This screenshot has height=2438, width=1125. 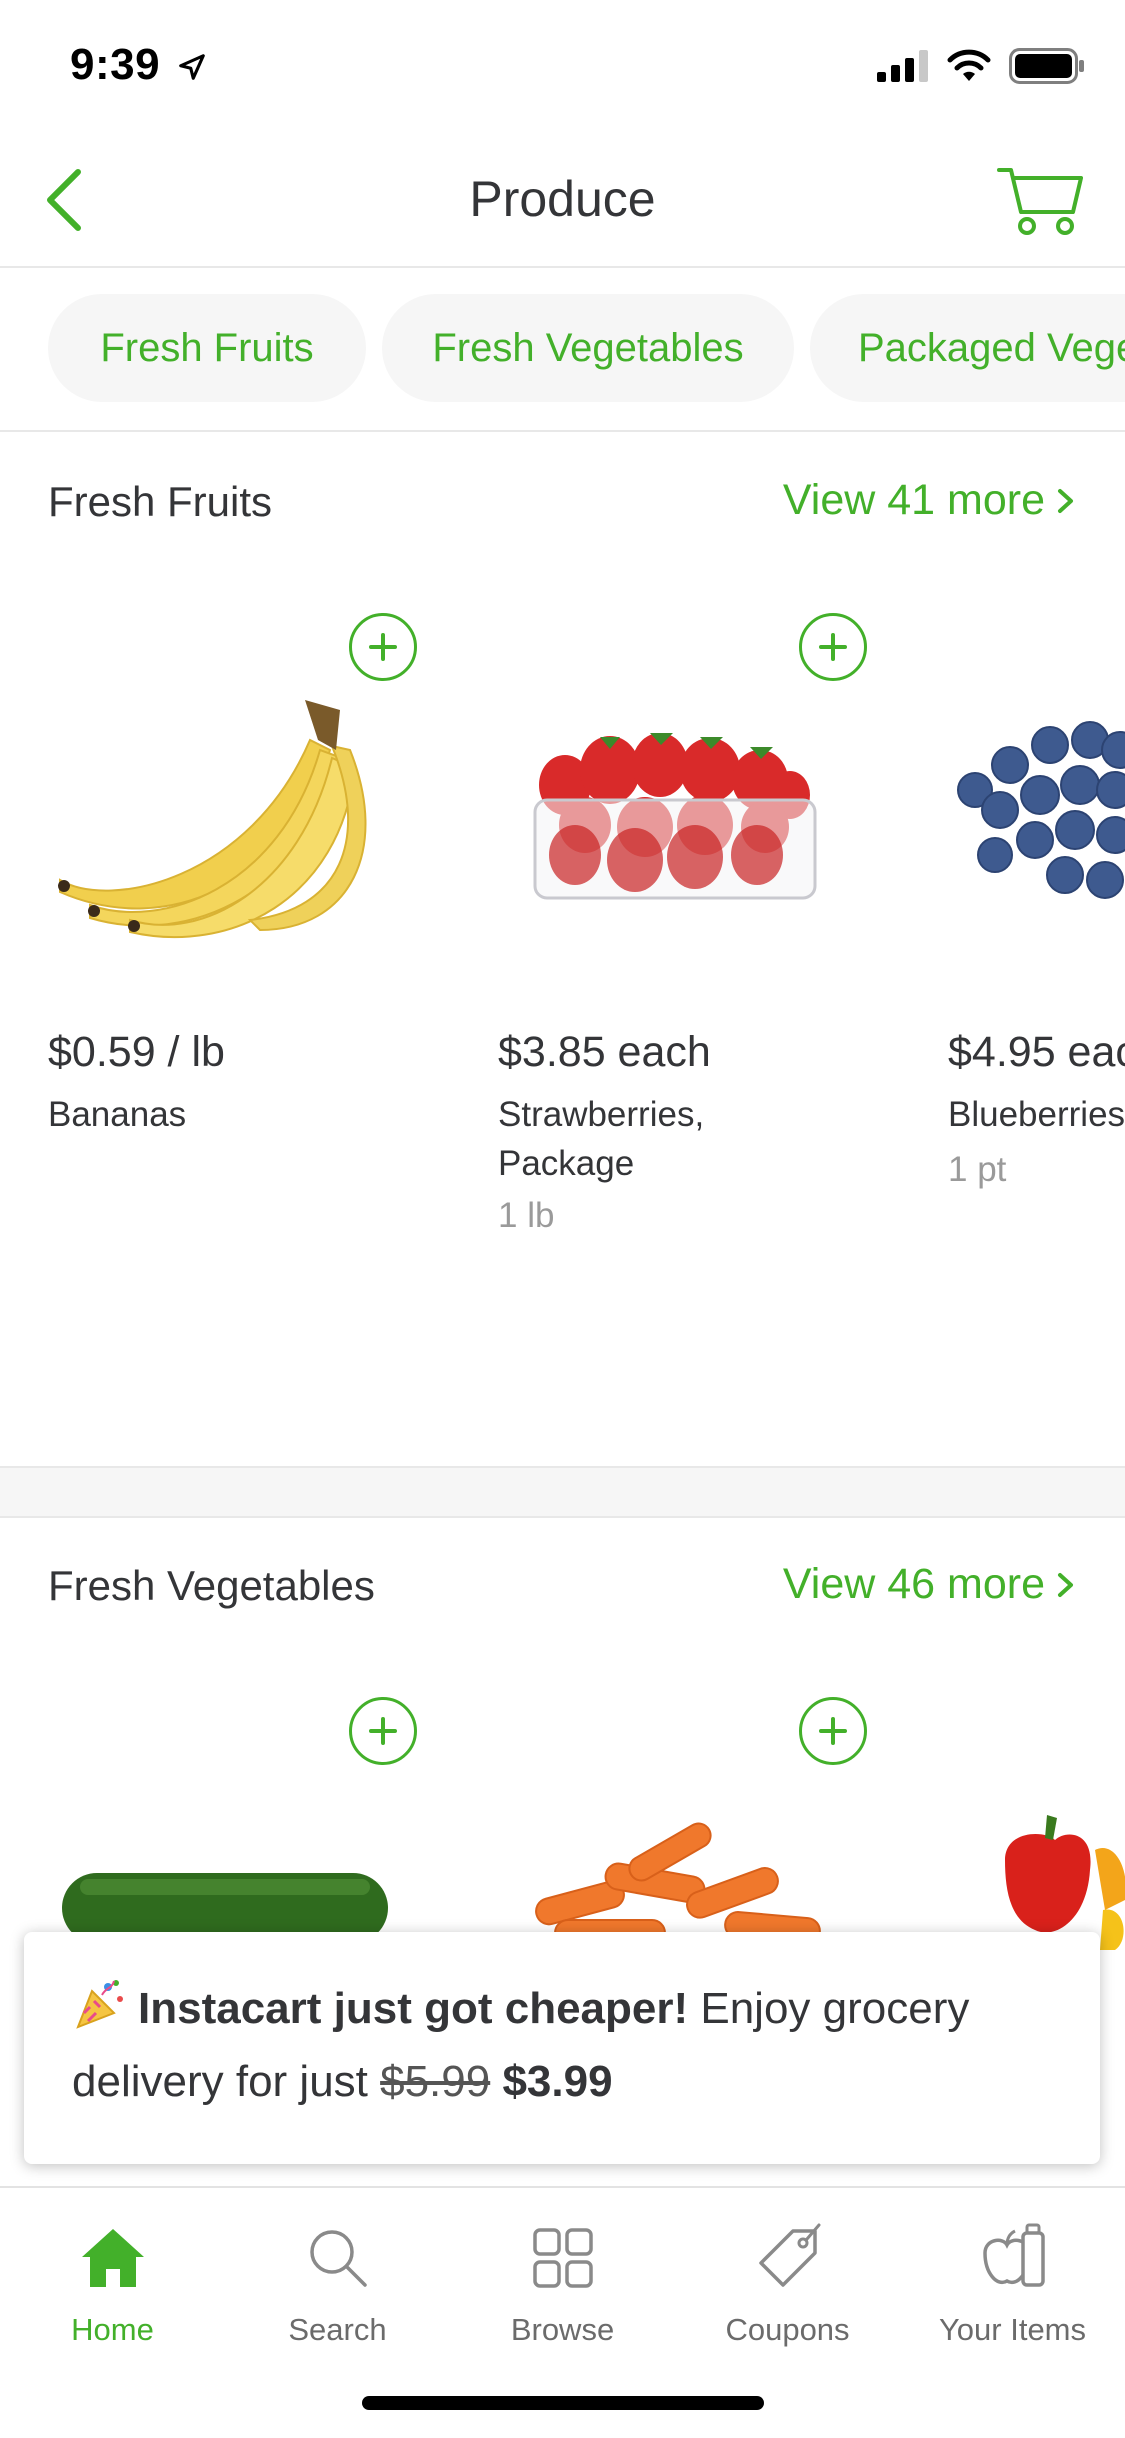 I want to click on promo-headline: Instacart just got cheaper!, so click(x=413, y=2008).